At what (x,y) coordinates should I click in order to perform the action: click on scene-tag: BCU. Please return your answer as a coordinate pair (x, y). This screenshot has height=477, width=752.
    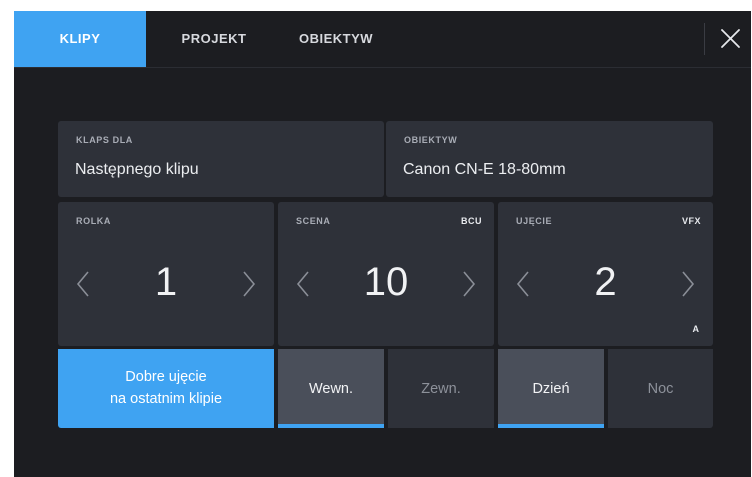
    Looking at the image, I should click on (471, 221).